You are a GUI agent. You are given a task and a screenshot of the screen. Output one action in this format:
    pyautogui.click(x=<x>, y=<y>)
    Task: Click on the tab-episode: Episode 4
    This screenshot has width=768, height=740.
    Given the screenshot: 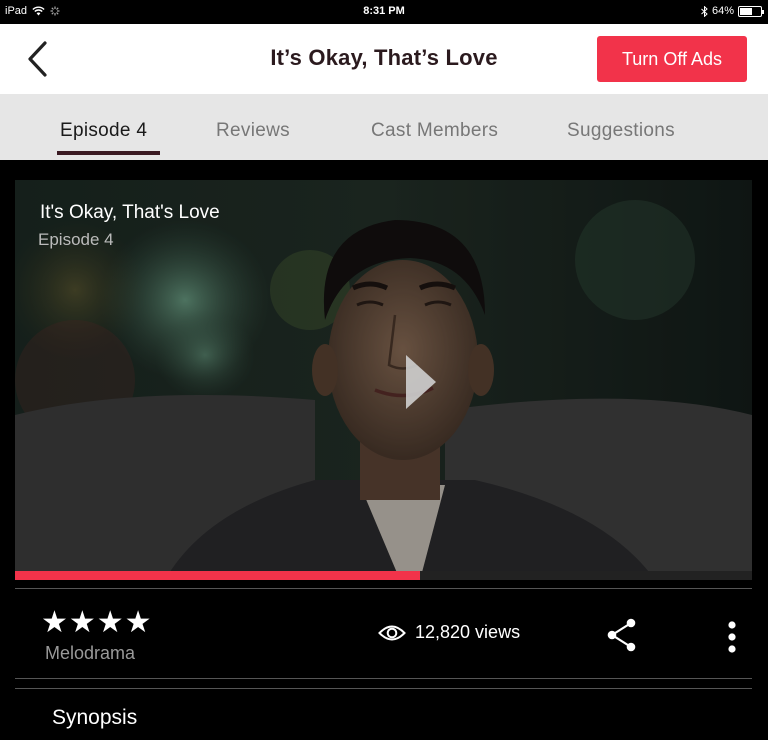 What is the action you would take?
    pyautogui.click(x=103, y=131)
    